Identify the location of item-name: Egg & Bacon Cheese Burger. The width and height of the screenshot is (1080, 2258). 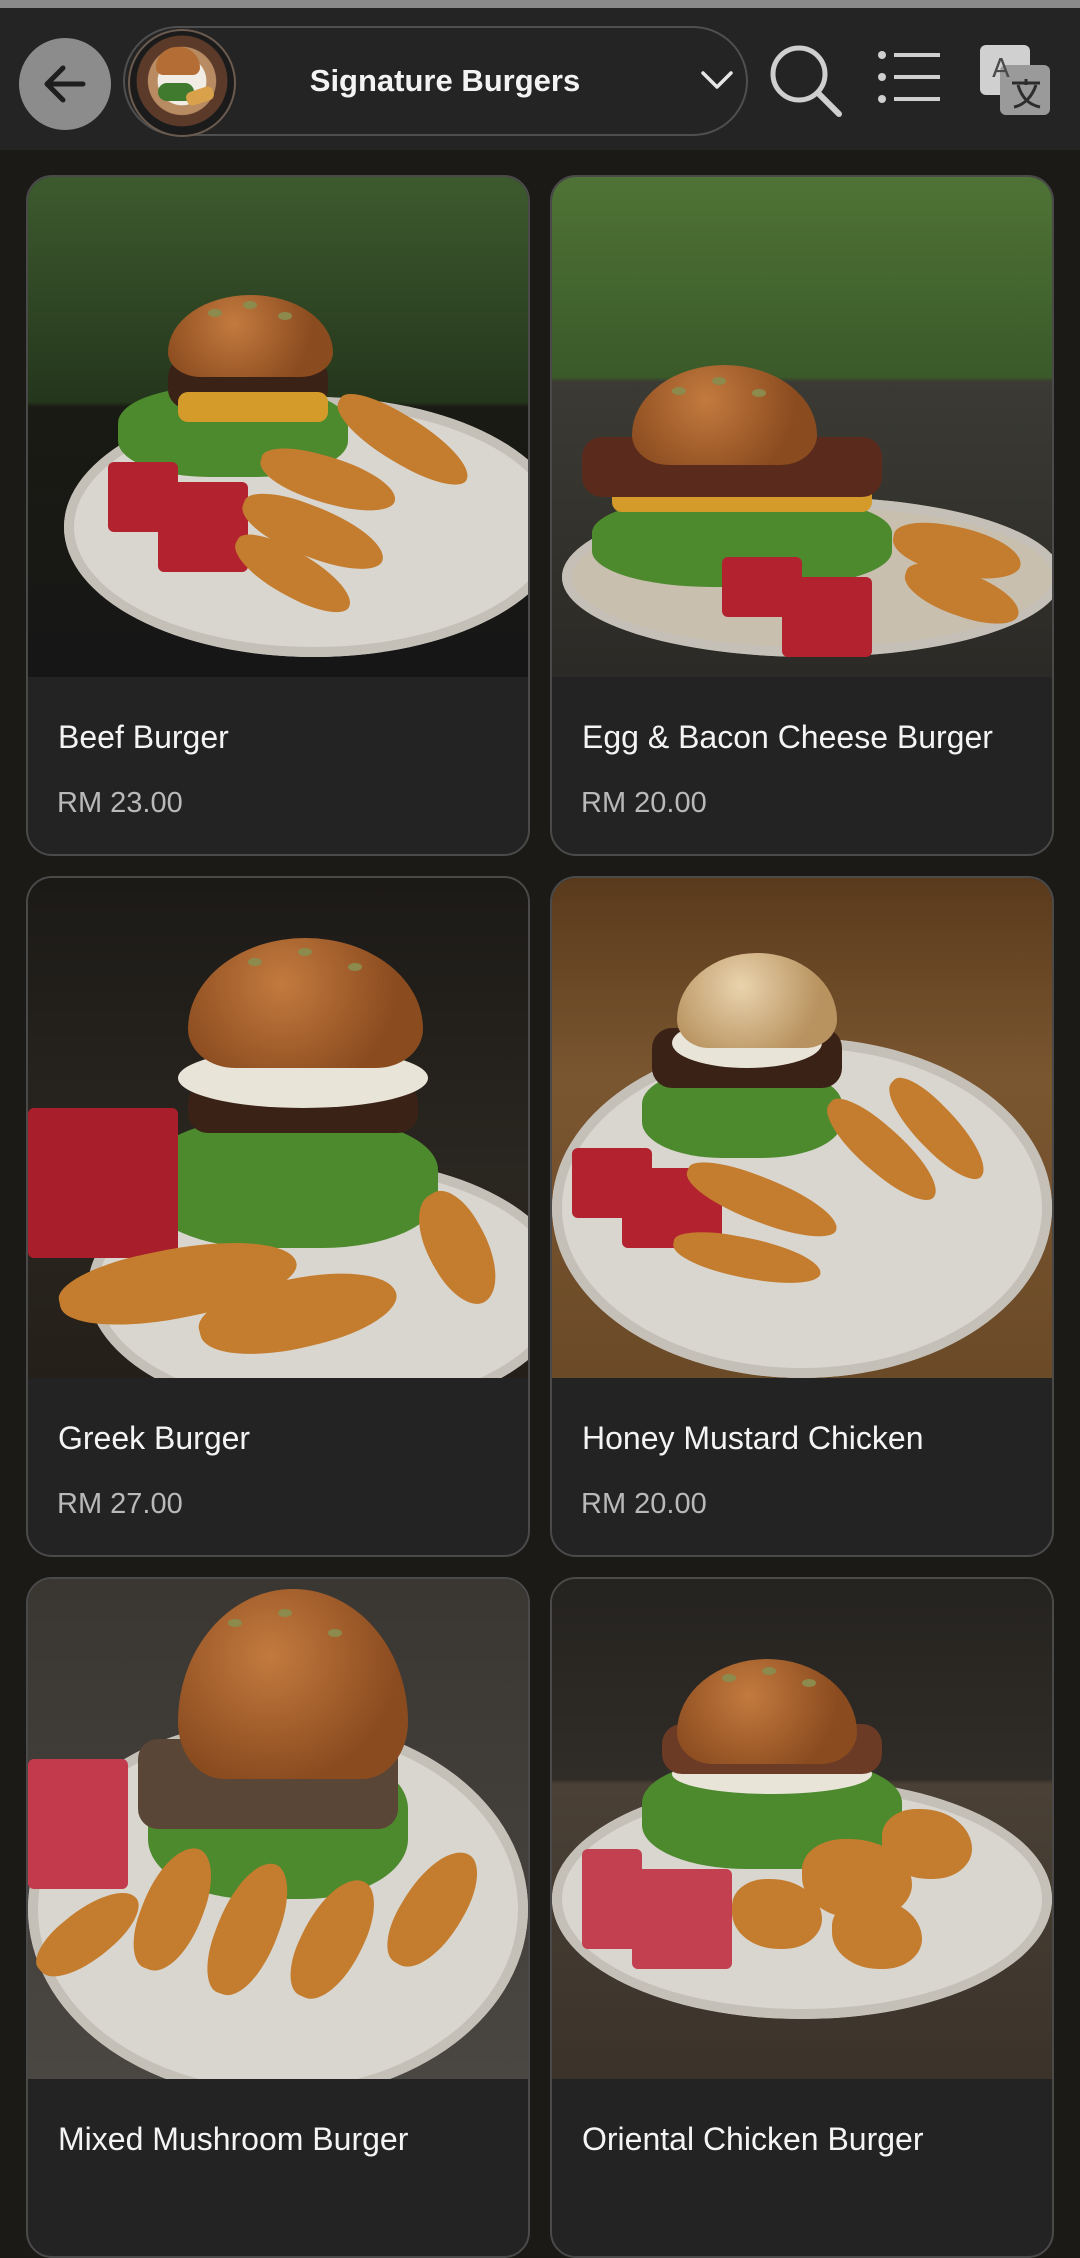
(787, 737).